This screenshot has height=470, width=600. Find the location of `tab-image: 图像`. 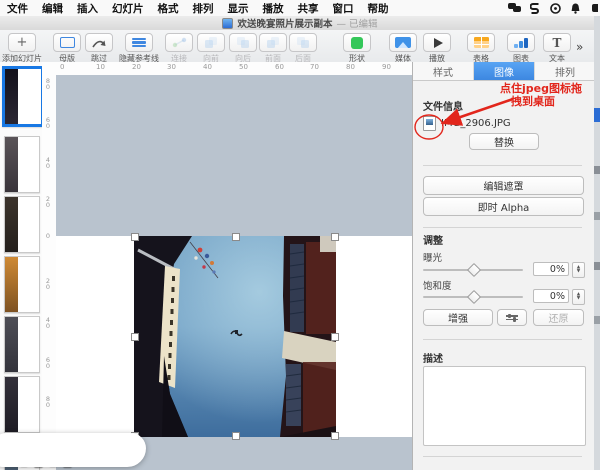

tab-image: 图像 is located at coordinates (504, 71).